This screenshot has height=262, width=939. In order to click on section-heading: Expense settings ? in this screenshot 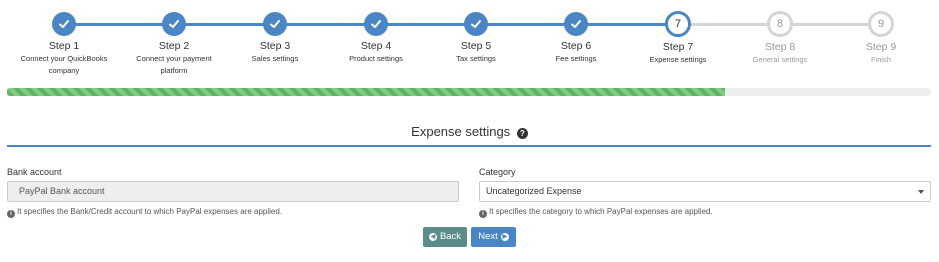, I will do `click(469, 131)`.